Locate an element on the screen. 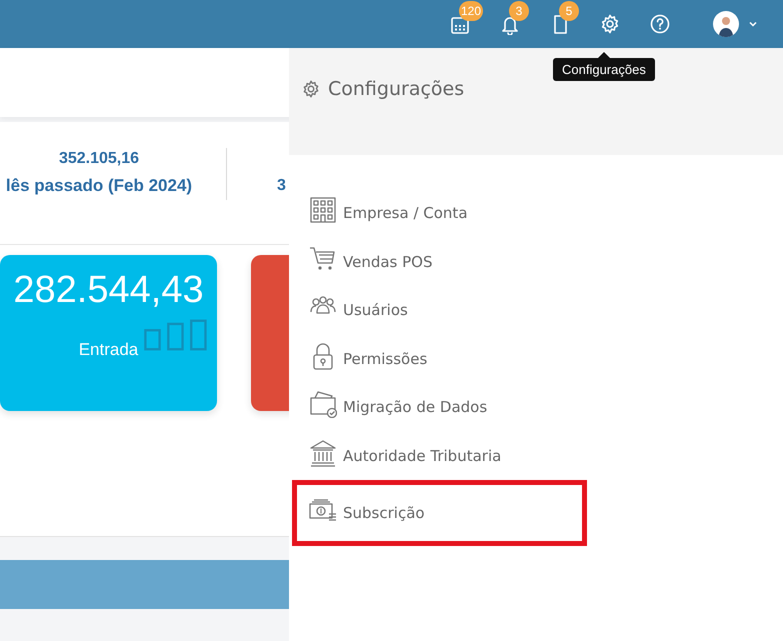 The height and width of the screenshot is (641, 783). count-badge: 120 is located at coordinates (471, 11).